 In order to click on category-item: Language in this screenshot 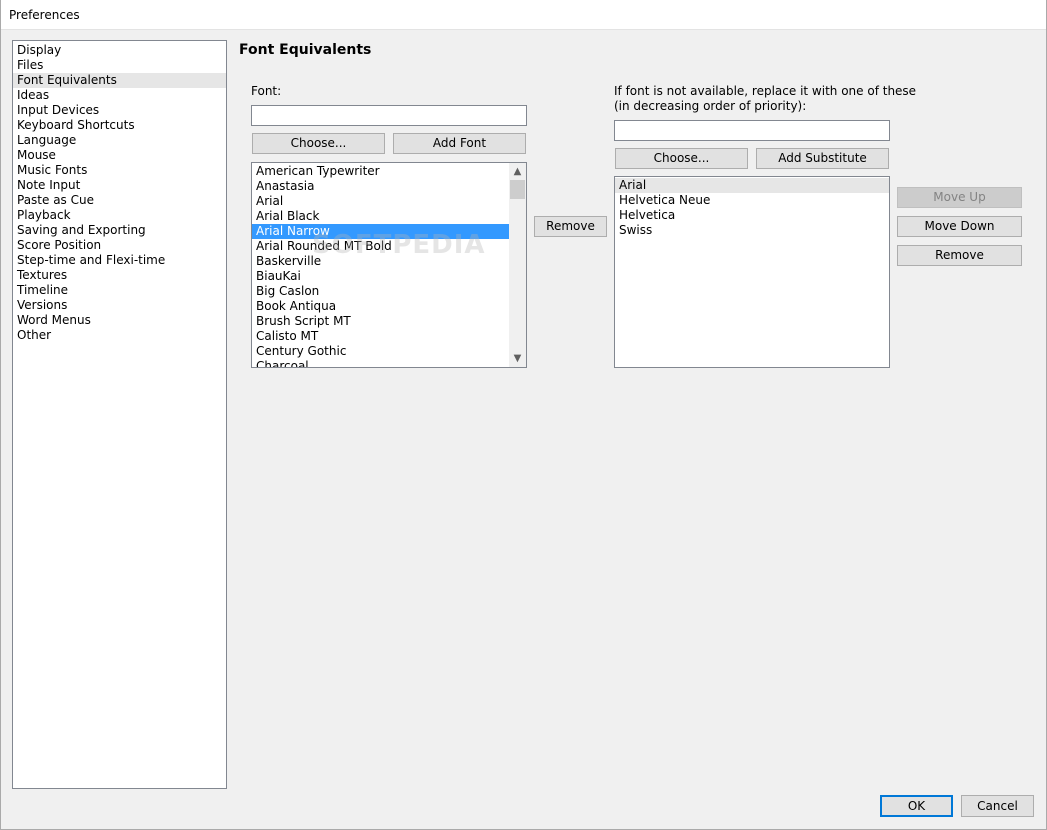, I will do `click(119, 140)`.